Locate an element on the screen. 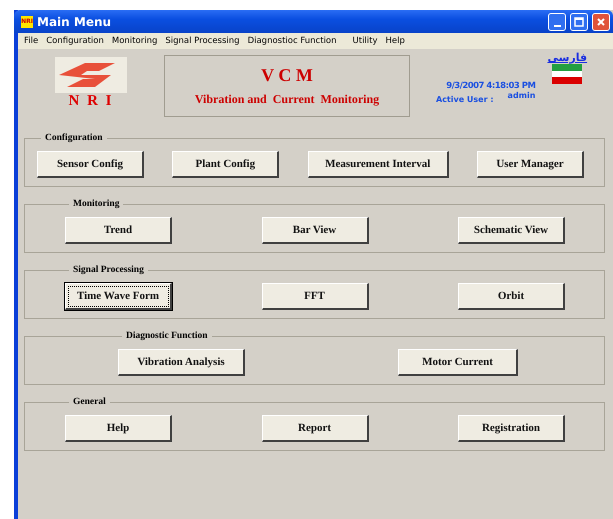  date-time: 9/3/2007 4:18:03 PM is located at coordinates (491, 86).